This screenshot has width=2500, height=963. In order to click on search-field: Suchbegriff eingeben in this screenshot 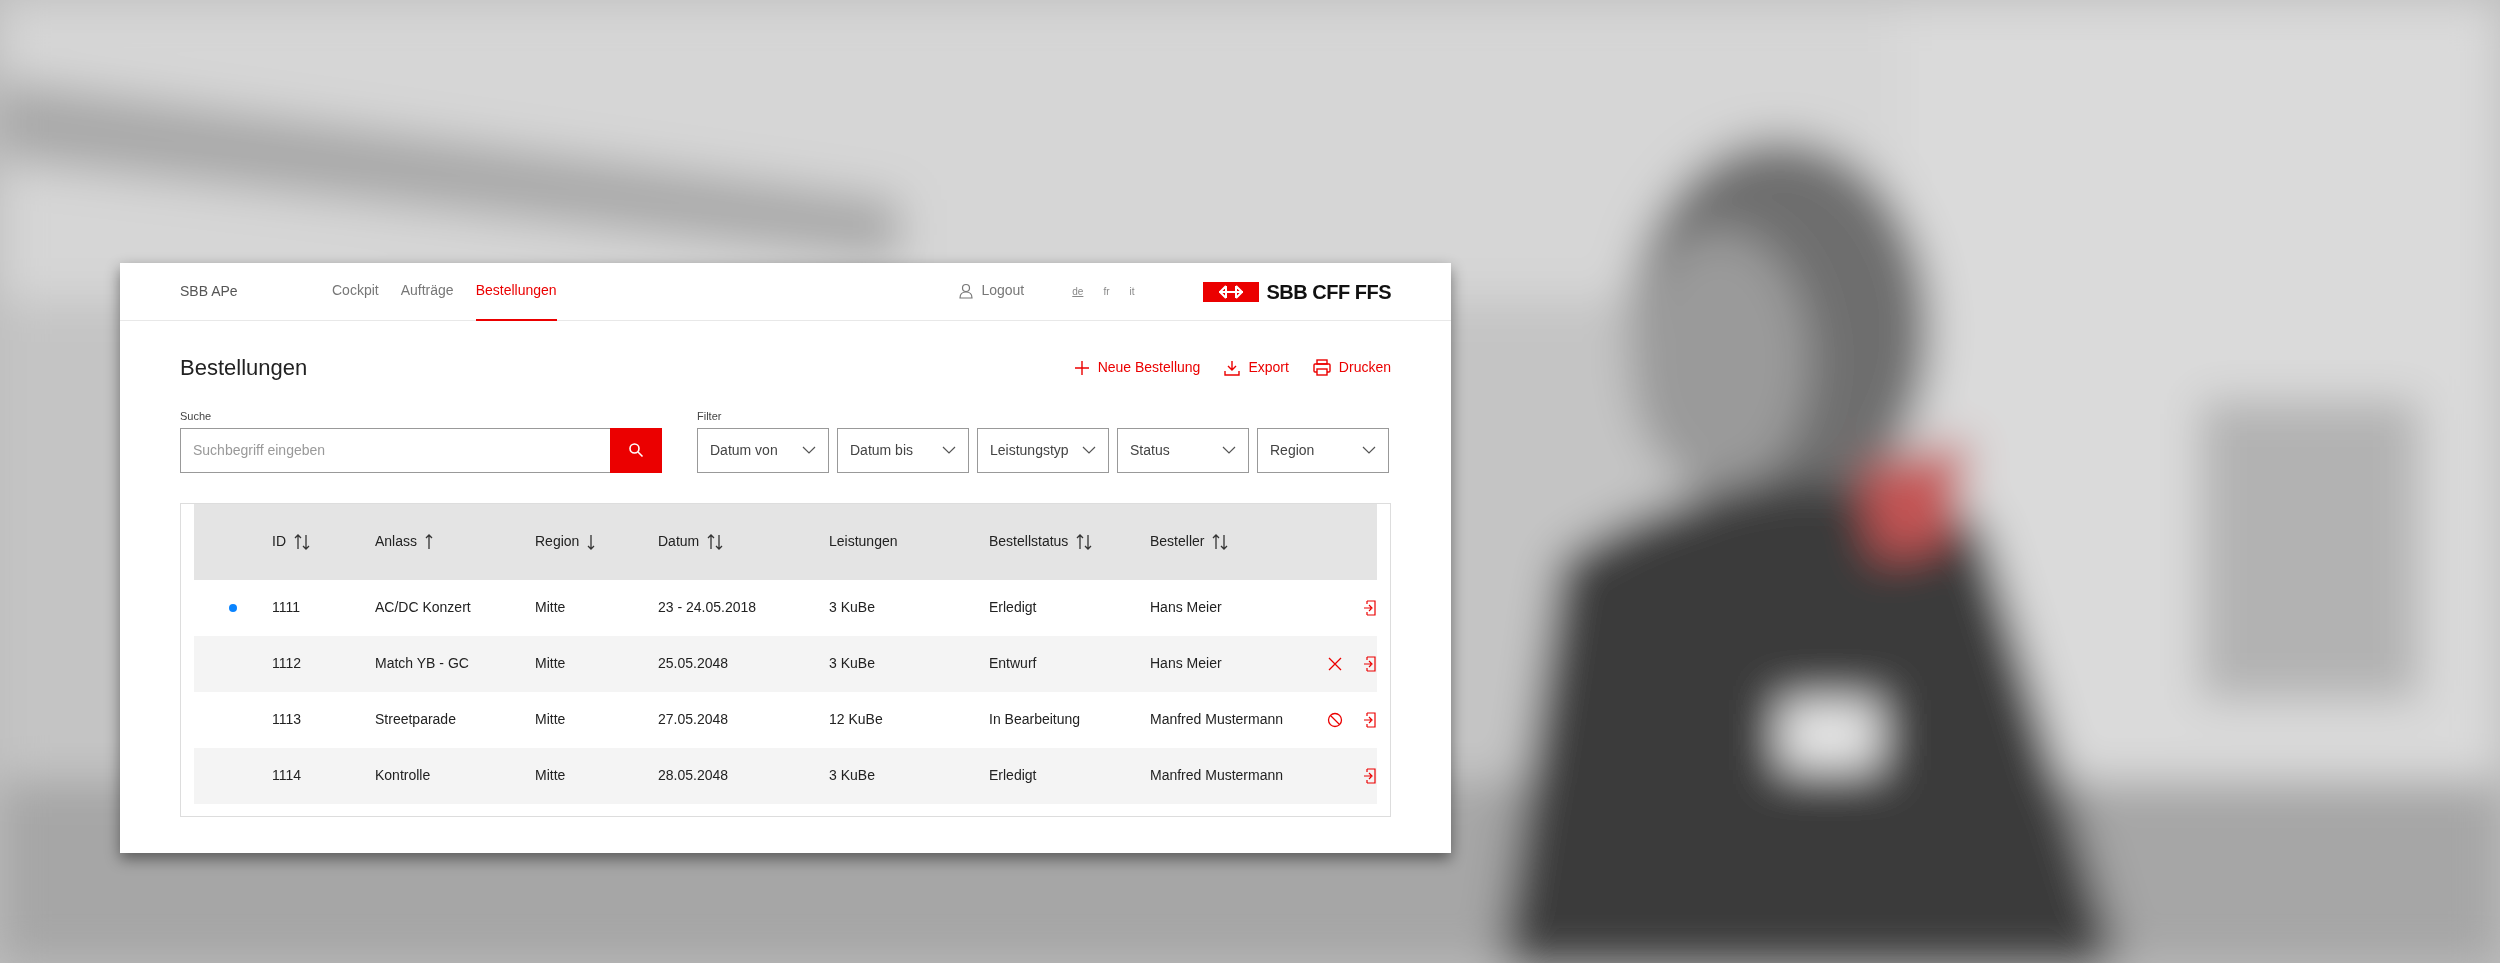, I will do `click(395, 450)`.